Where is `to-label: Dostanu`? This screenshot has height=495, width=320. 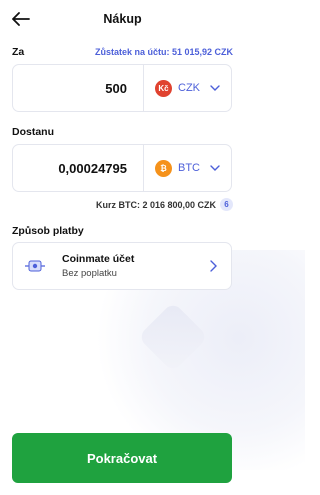 to-label: Dostanu is located at coordinates (33, 132).